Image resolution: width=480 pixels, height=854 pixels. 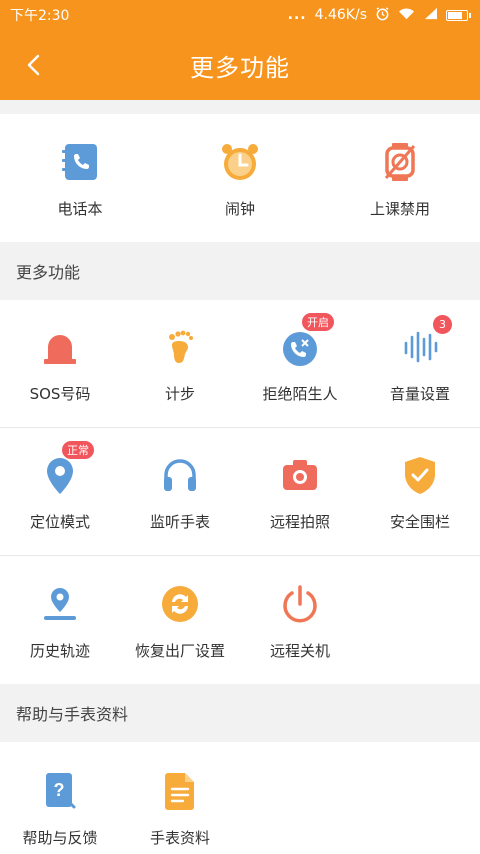 I want to click on signal-icon, so click(x=430, y=15).